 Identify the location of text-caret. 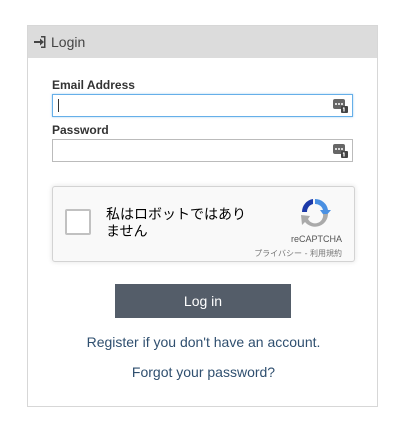
(58, 105).